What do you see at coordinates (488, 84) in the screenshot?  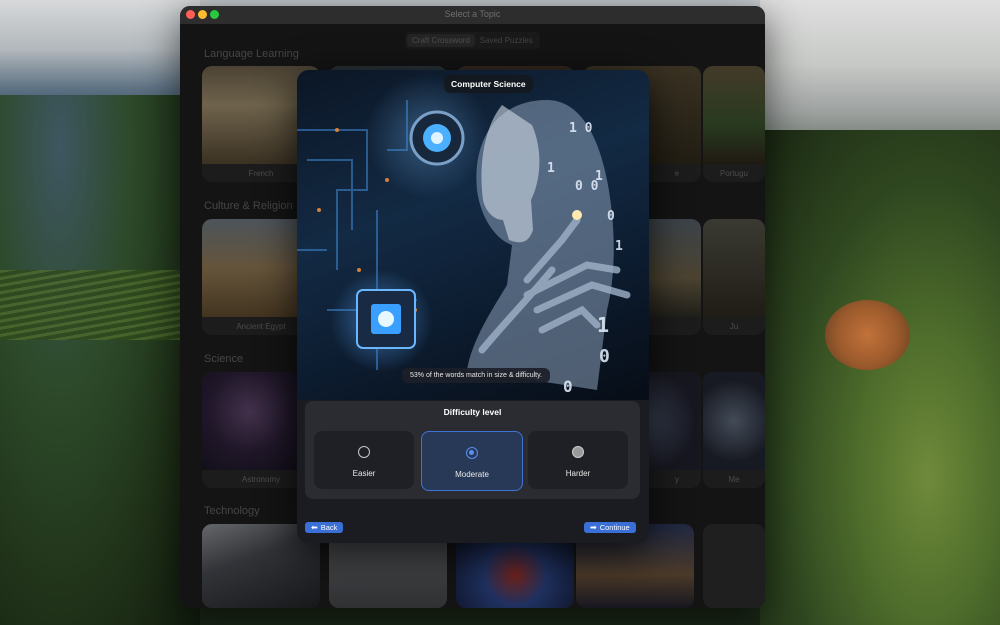 I see `topic-title-badge: Computer Science` at bounding box center [488, 84].